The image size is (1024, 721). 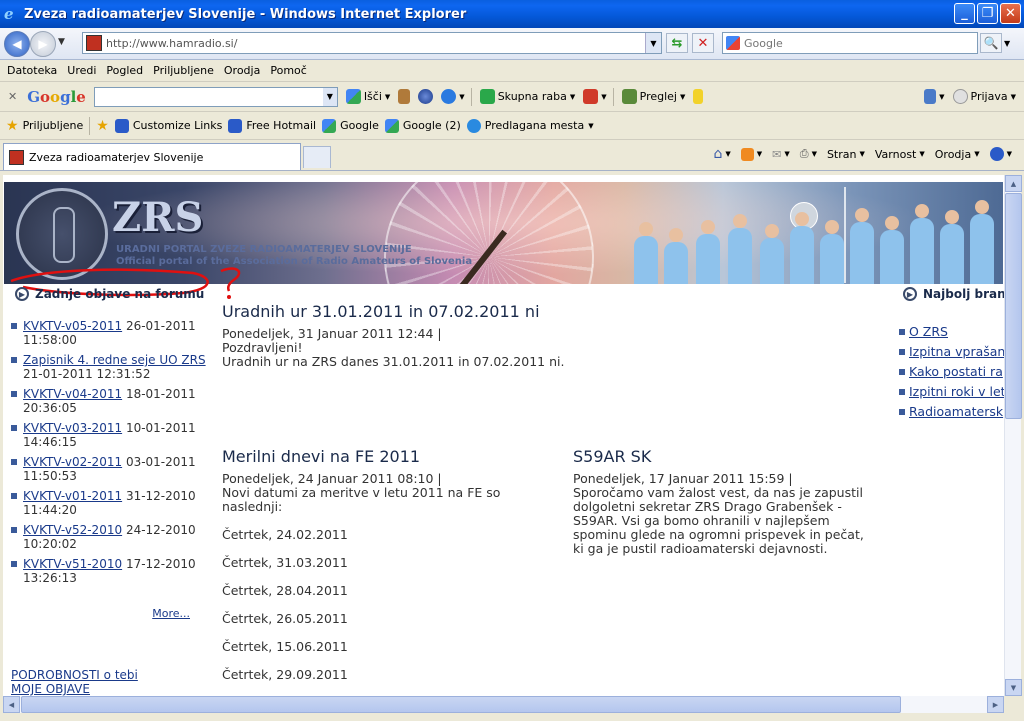 I want to click on window-controls: _ ❐ ✕, so click(x=987, y=13).